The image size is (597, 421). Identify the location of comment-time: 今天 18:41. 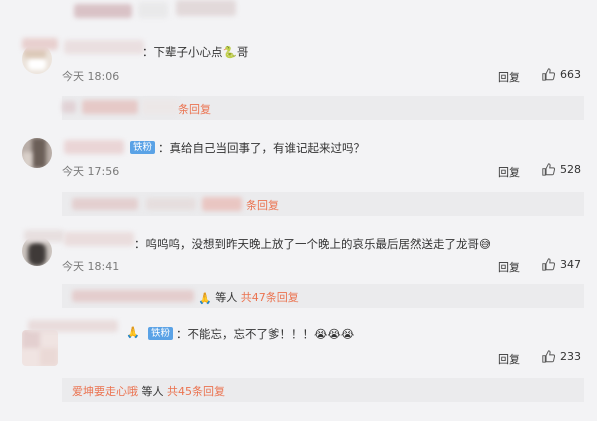
(91, 266).